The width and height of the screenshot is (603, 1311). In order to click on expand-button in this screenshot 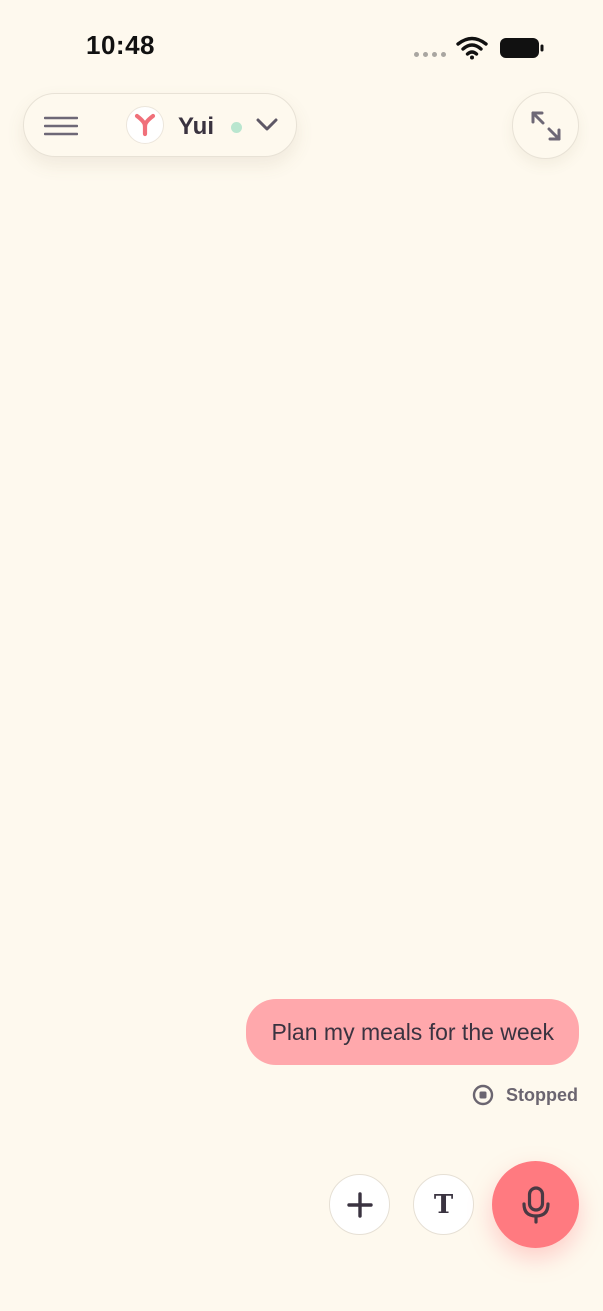, I will do `click(545, 125)`.